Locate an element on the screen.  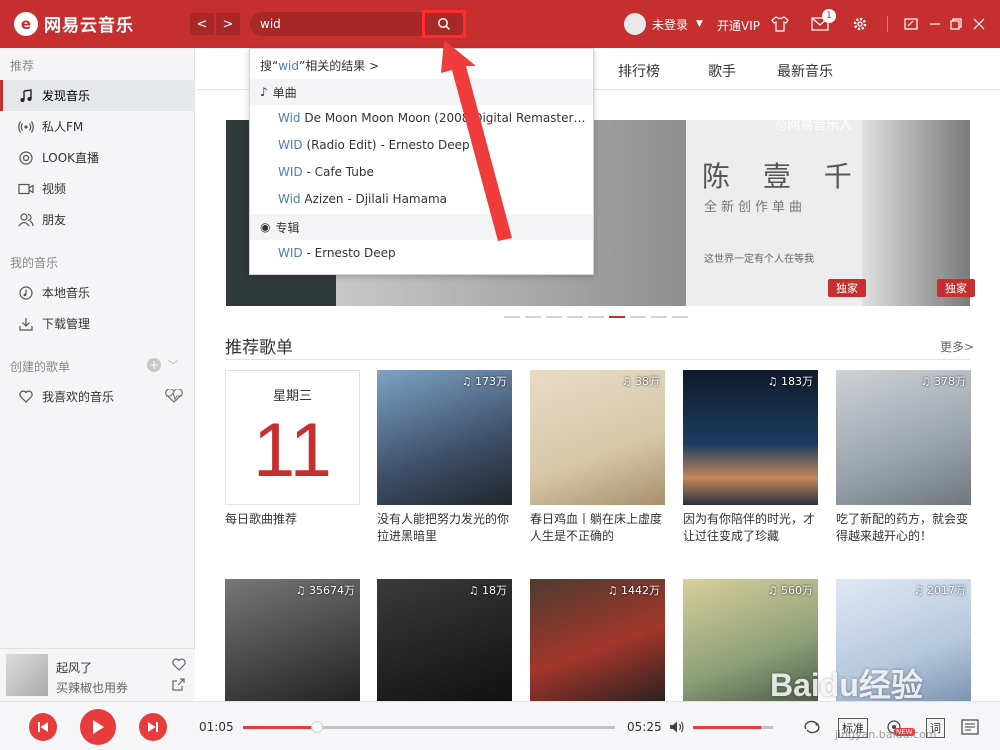
play-count: ♫ 560万 is located at coordinates (790, 590).